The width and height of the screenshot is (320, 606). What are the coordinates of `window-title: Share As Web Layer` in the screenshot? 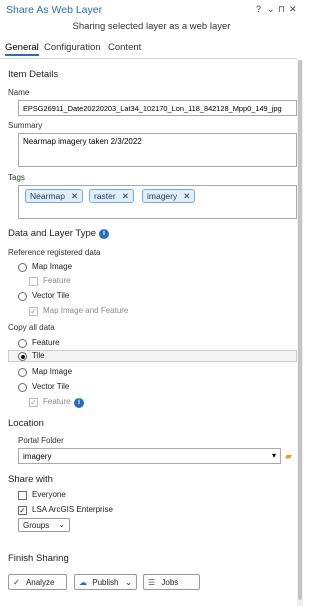 It's located at (54, 10).